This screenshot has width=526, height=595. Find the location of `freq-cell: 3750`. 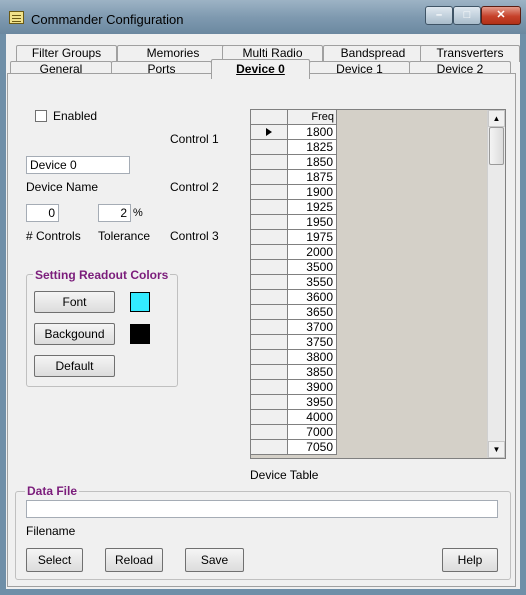

freq-cell: 3750 is located at coordinates (312, 342).